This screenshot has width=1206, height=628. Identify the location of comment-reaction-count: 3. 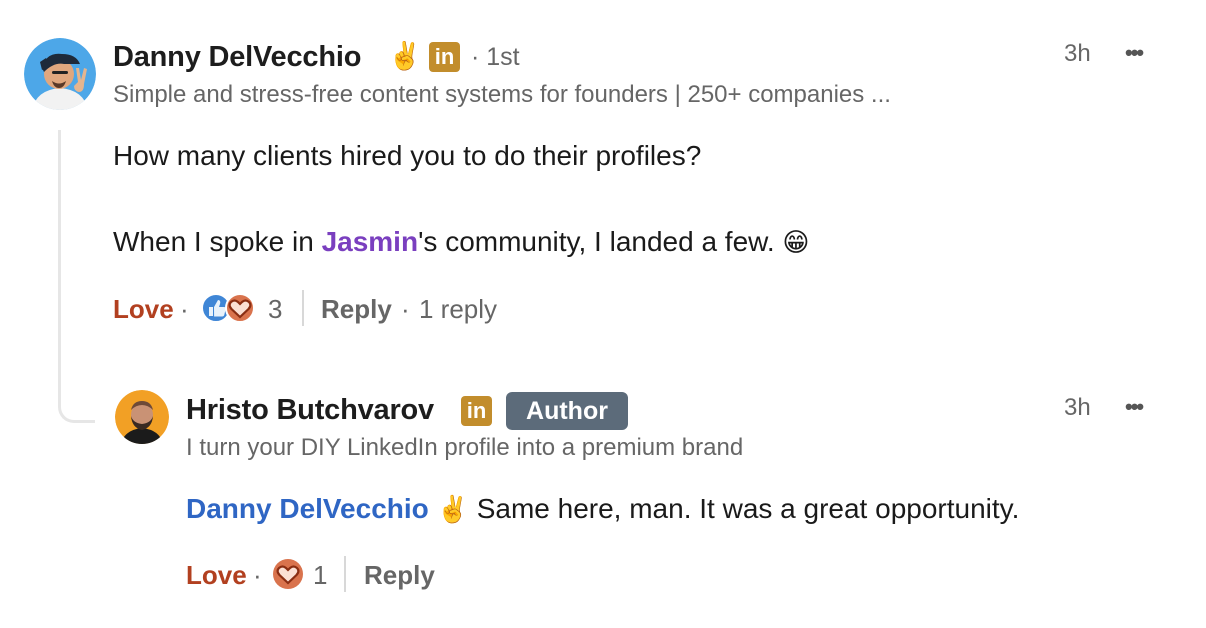
(275, 309).